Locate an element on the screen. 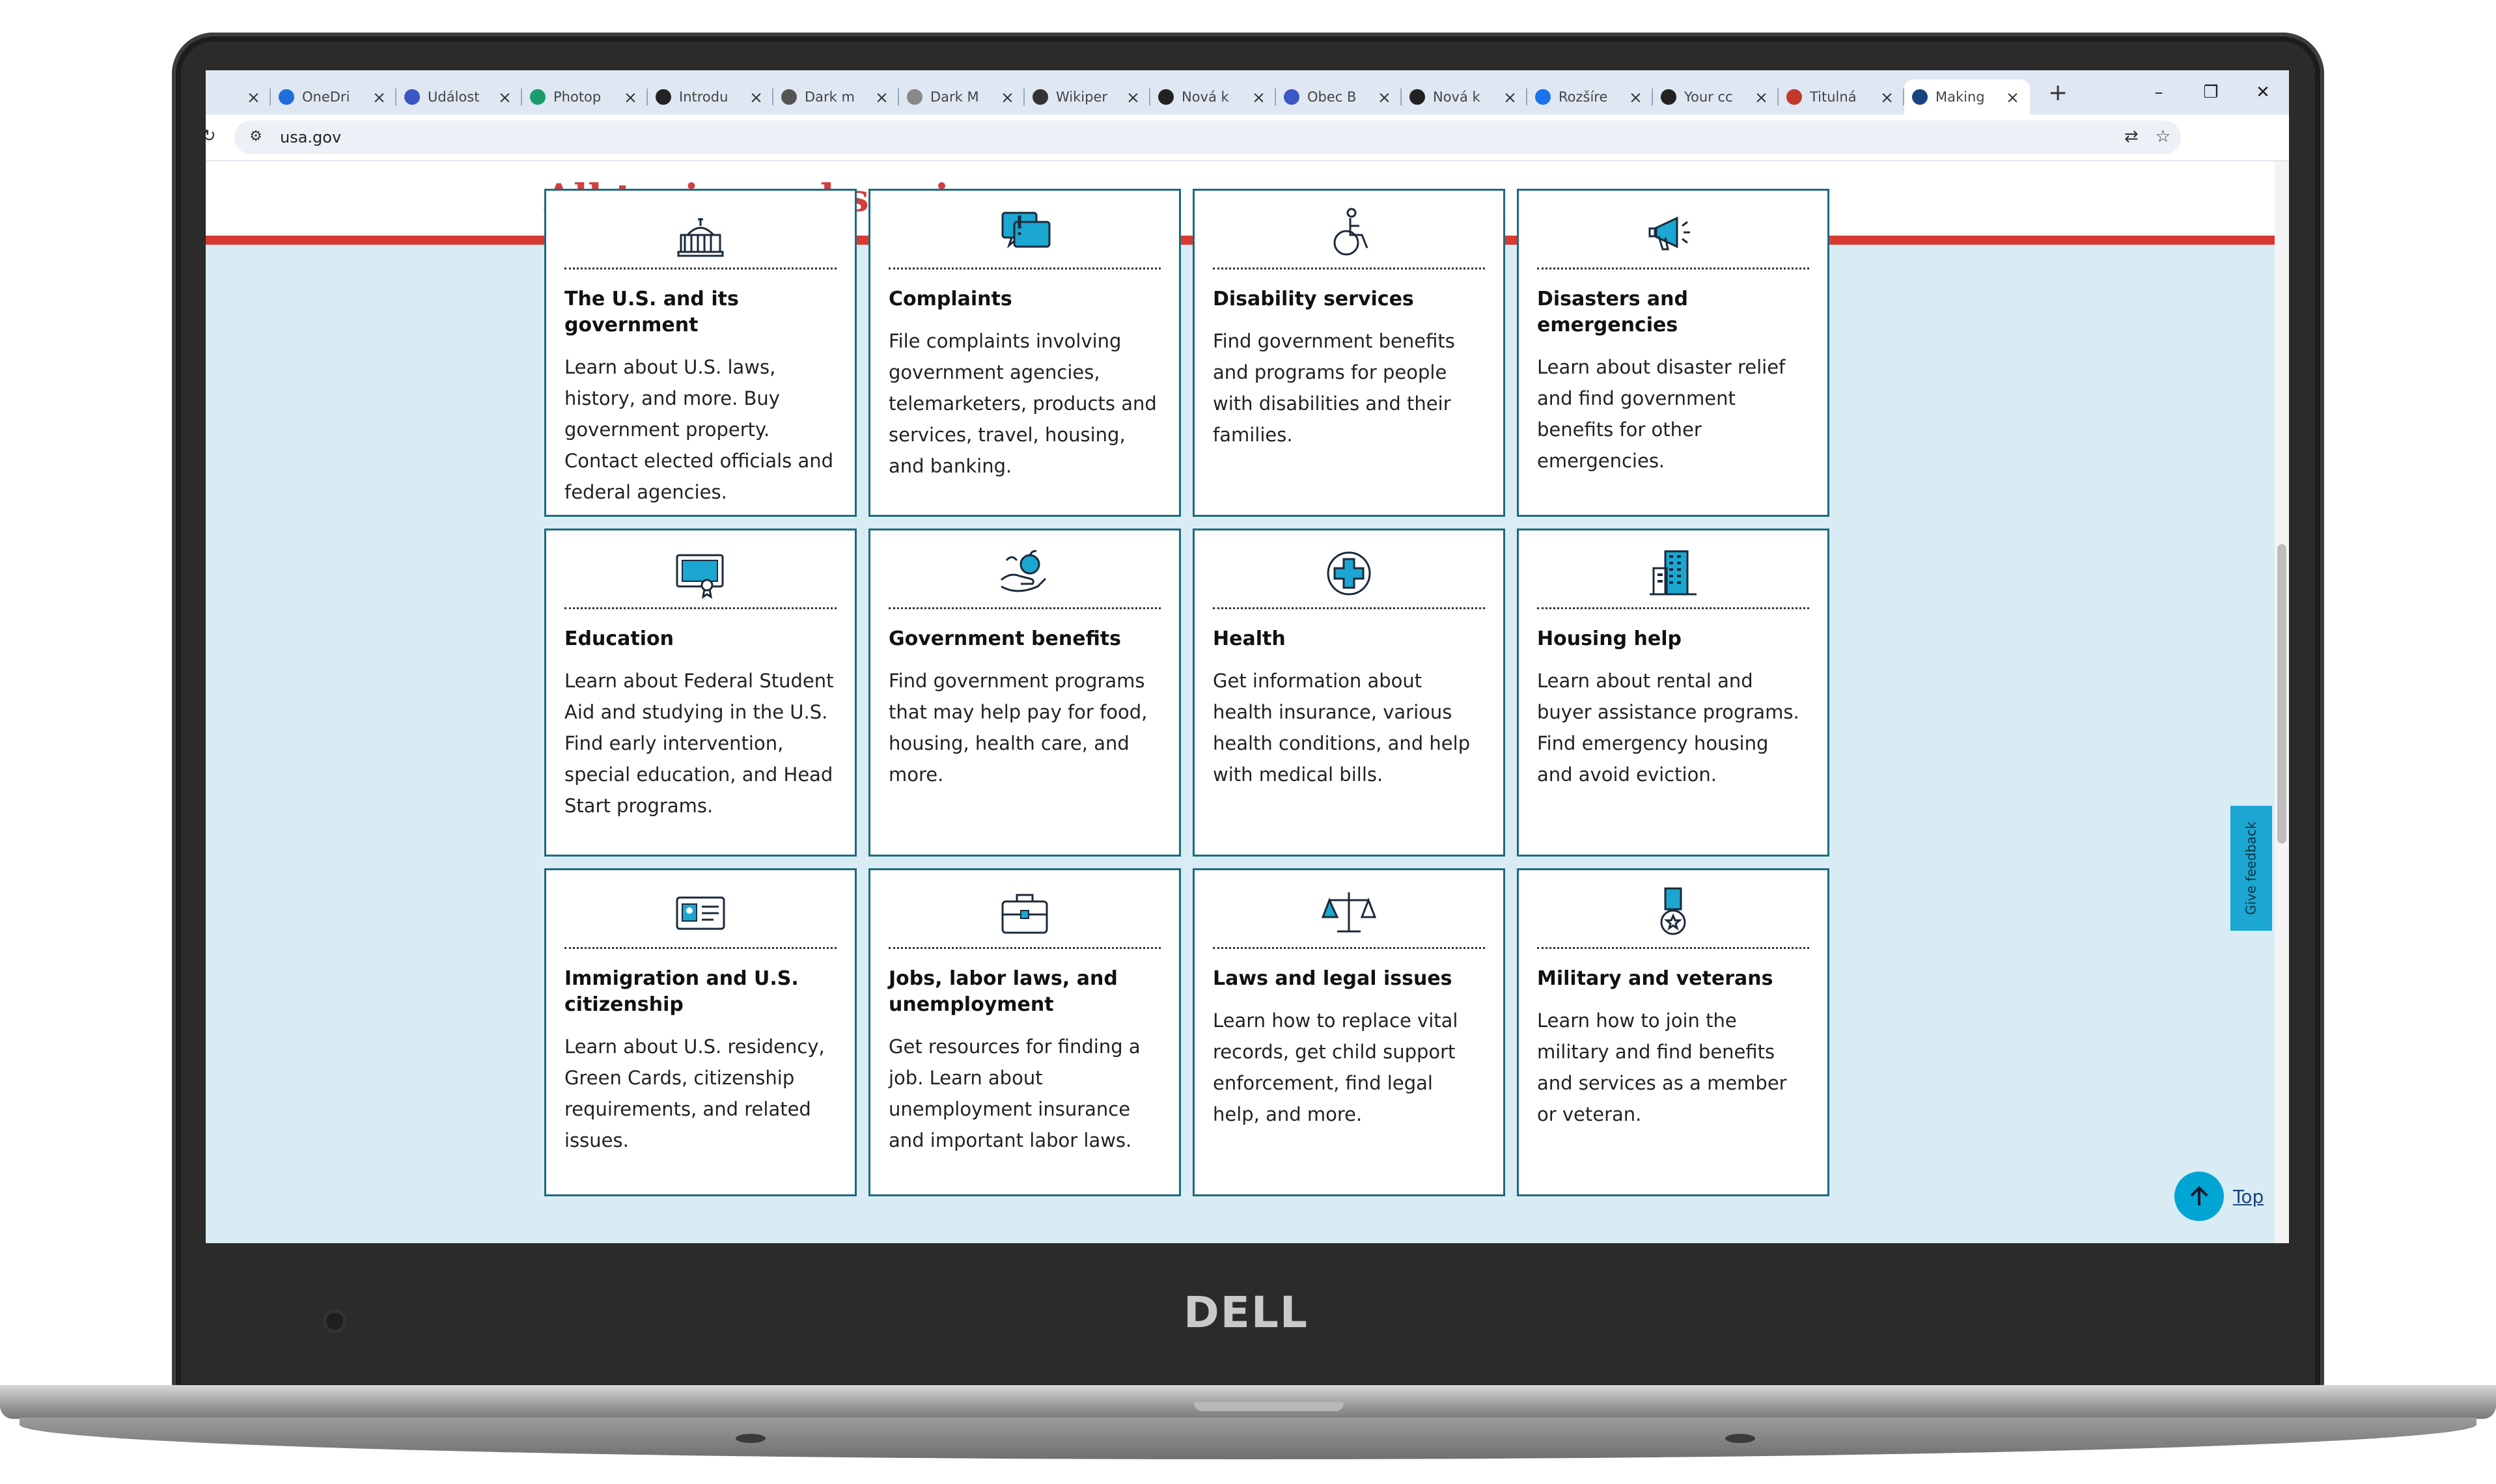 The width and height of the screenshot is (2496, 1484). topic-title: Military and veterans is located at coordinates (1673, 979).